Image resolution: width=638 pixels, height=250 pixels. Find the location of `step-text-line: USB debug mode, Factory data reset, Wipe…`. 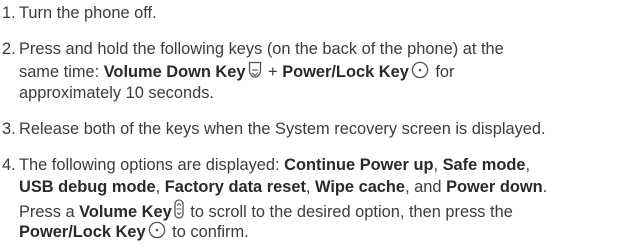

step-text-line: USB debug mode, Factory data reset, Wipe… is located at coordinates (283, 187).